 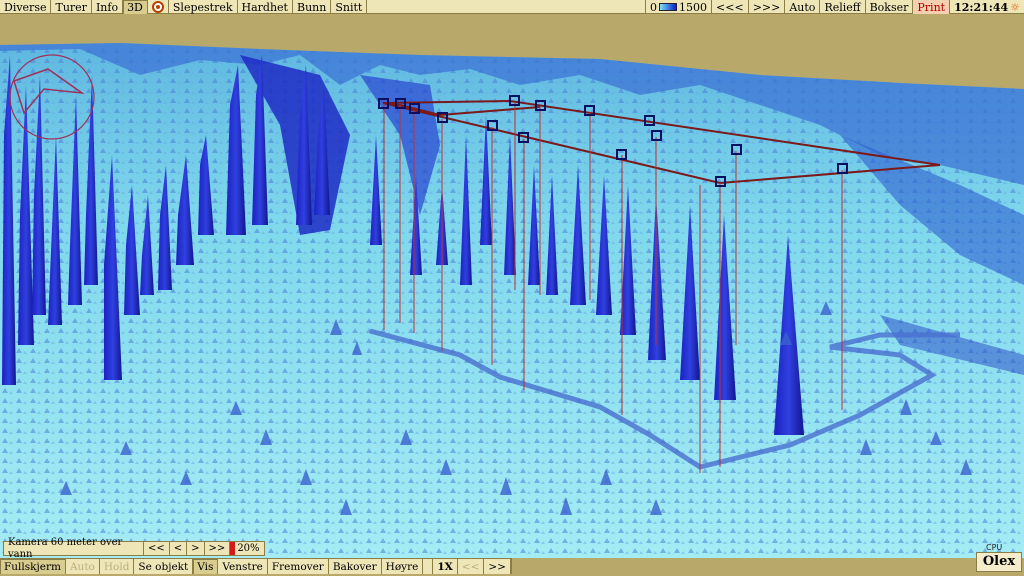 I want to click on forward-button: >>>, so click(x=767, y=7).